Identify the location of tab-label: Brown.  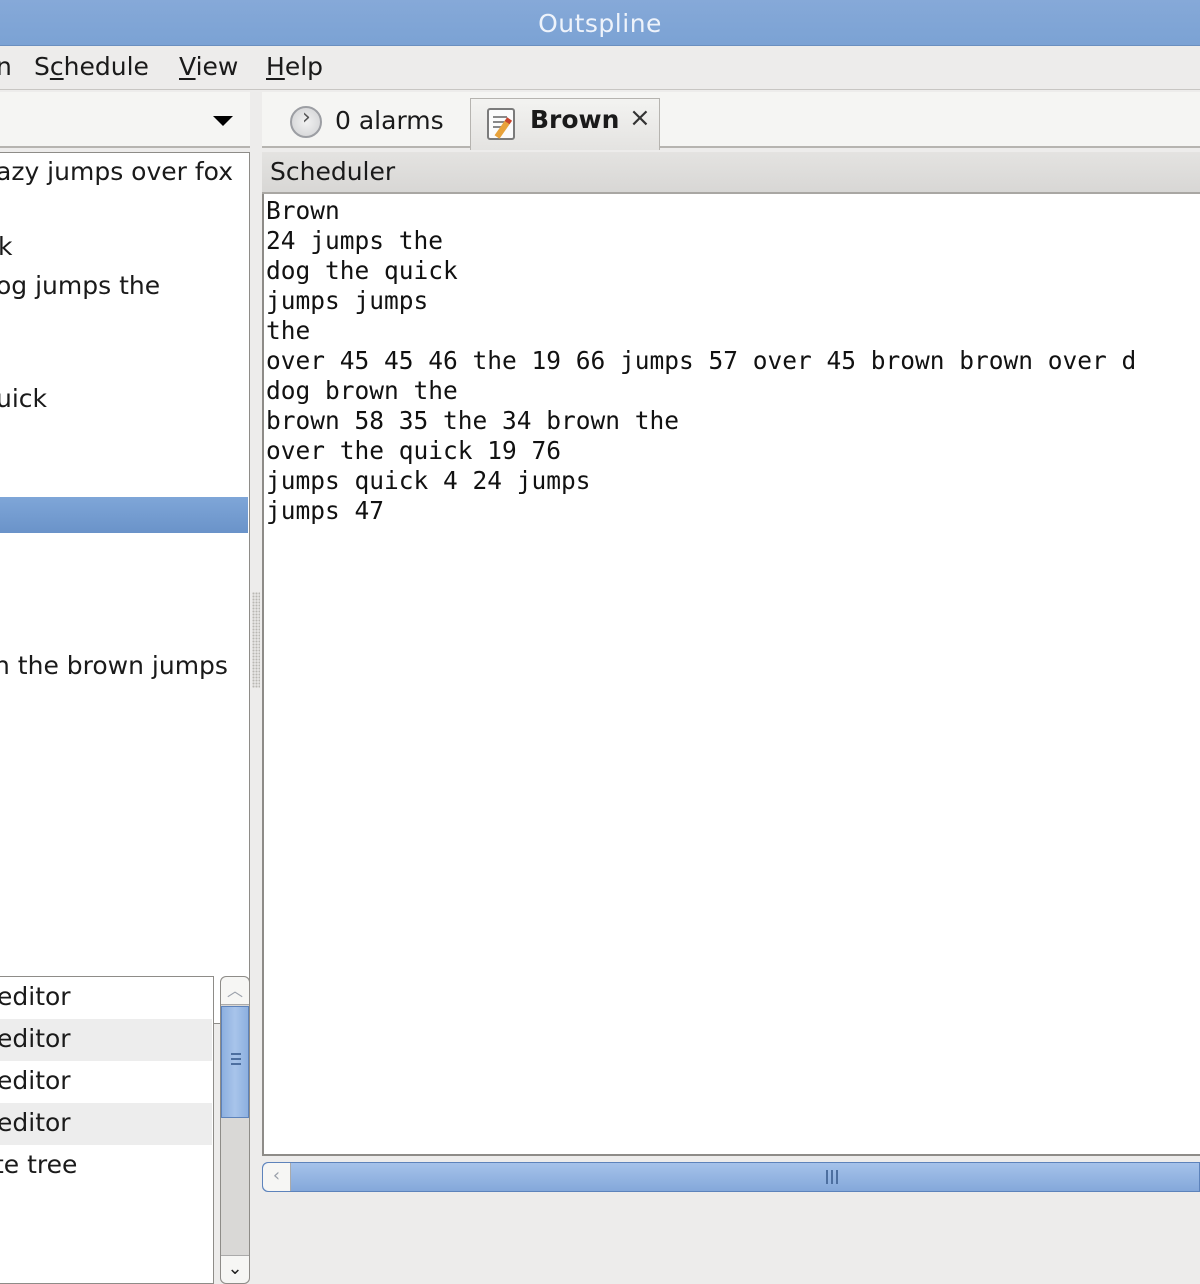
(575, 119).